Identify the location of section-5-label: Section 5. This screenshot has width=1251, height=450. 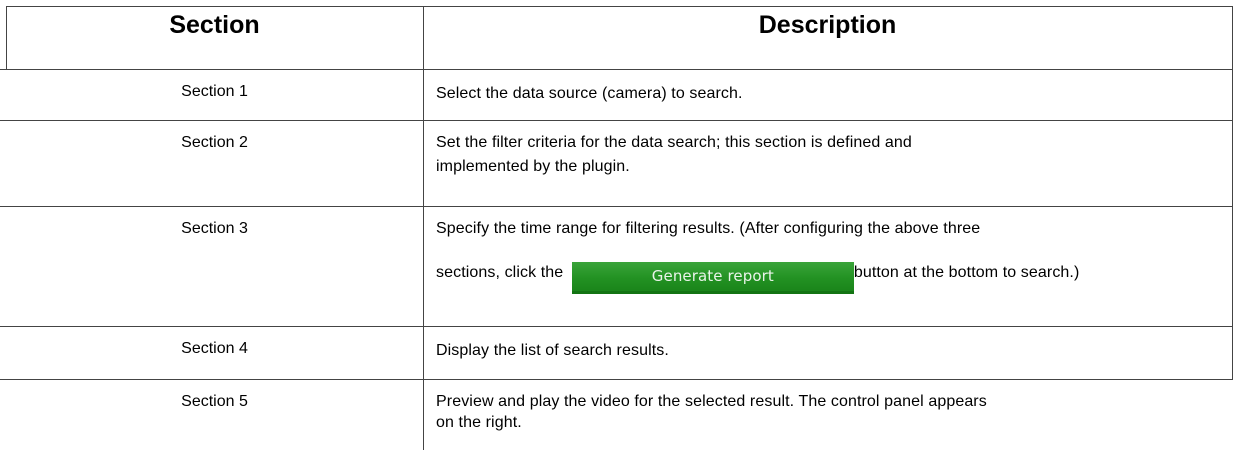
(214, 401).